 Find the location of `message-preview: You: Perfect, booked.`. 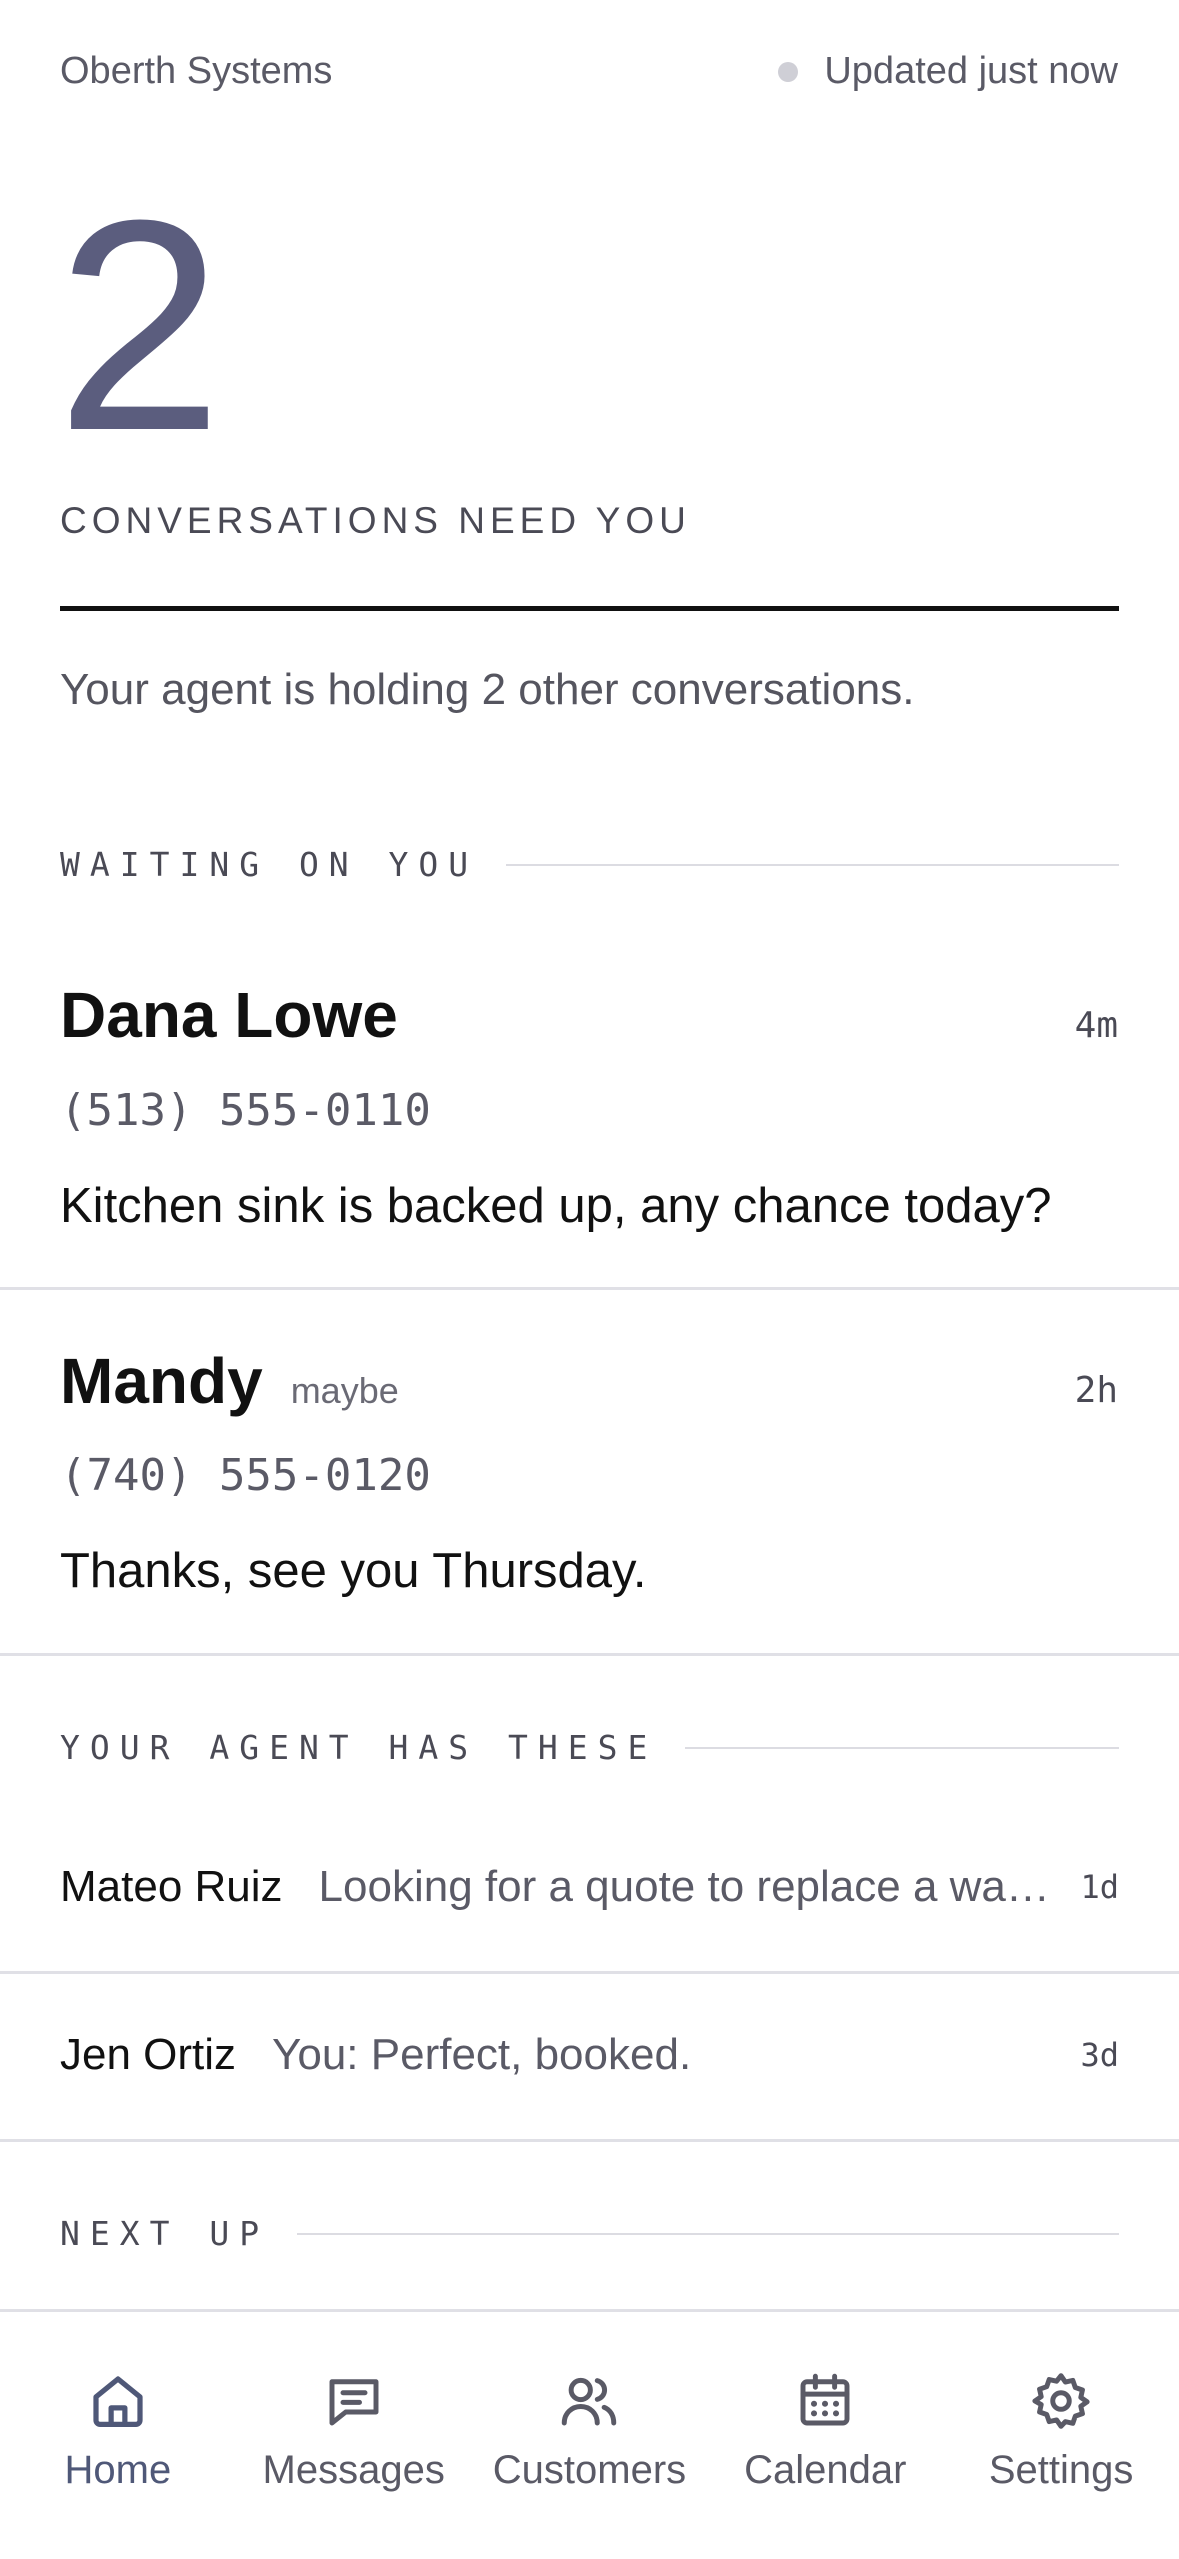

message-preview: You: Perfect, booked. is located at coordinates (482, 2054).